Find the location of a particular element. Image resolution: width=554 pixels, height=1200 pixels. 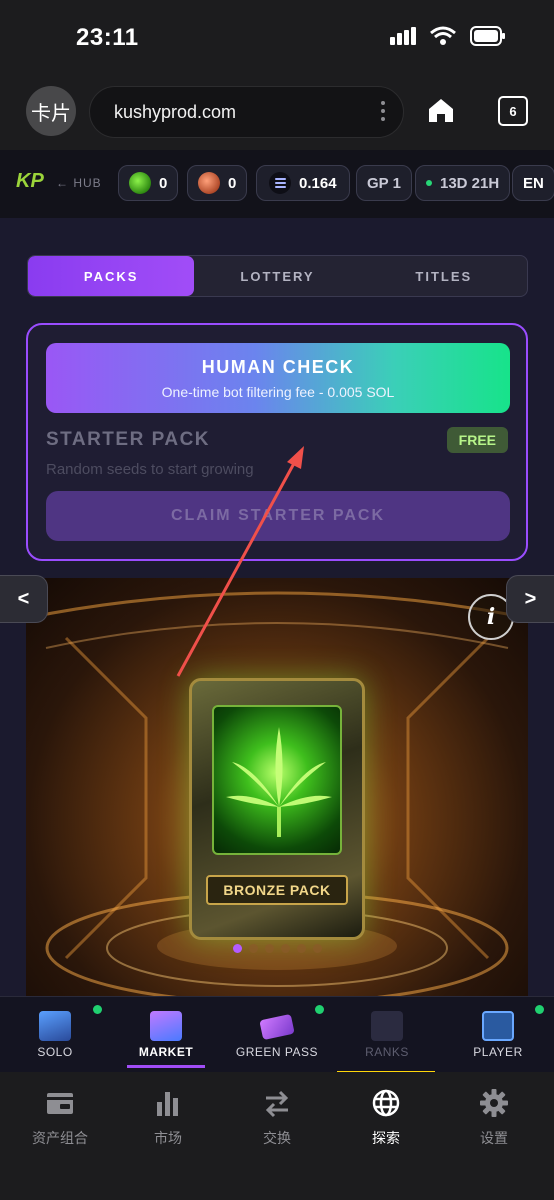

battery-icon is located at coordinates (487, 36).